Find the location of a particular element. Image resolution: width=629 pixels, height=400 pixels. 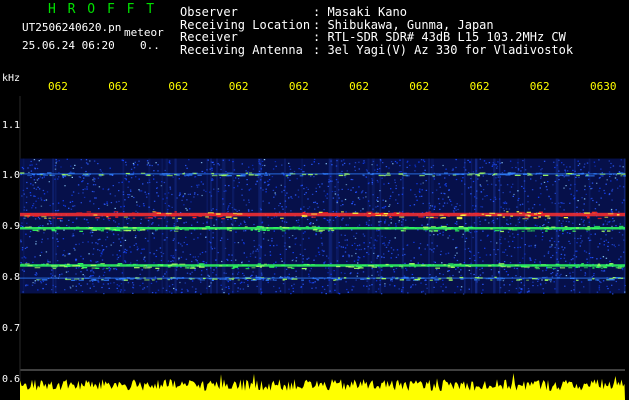

file-name: UT2506240620.pn is located at coordinates (72, 27).